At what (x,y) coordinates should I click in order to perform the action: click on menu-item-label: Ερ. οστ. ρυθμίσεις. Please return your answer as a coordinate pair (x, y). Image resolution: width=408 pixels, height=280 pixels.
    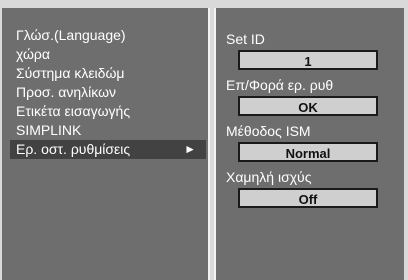
    Looking at the image, I should click on (73, 149).